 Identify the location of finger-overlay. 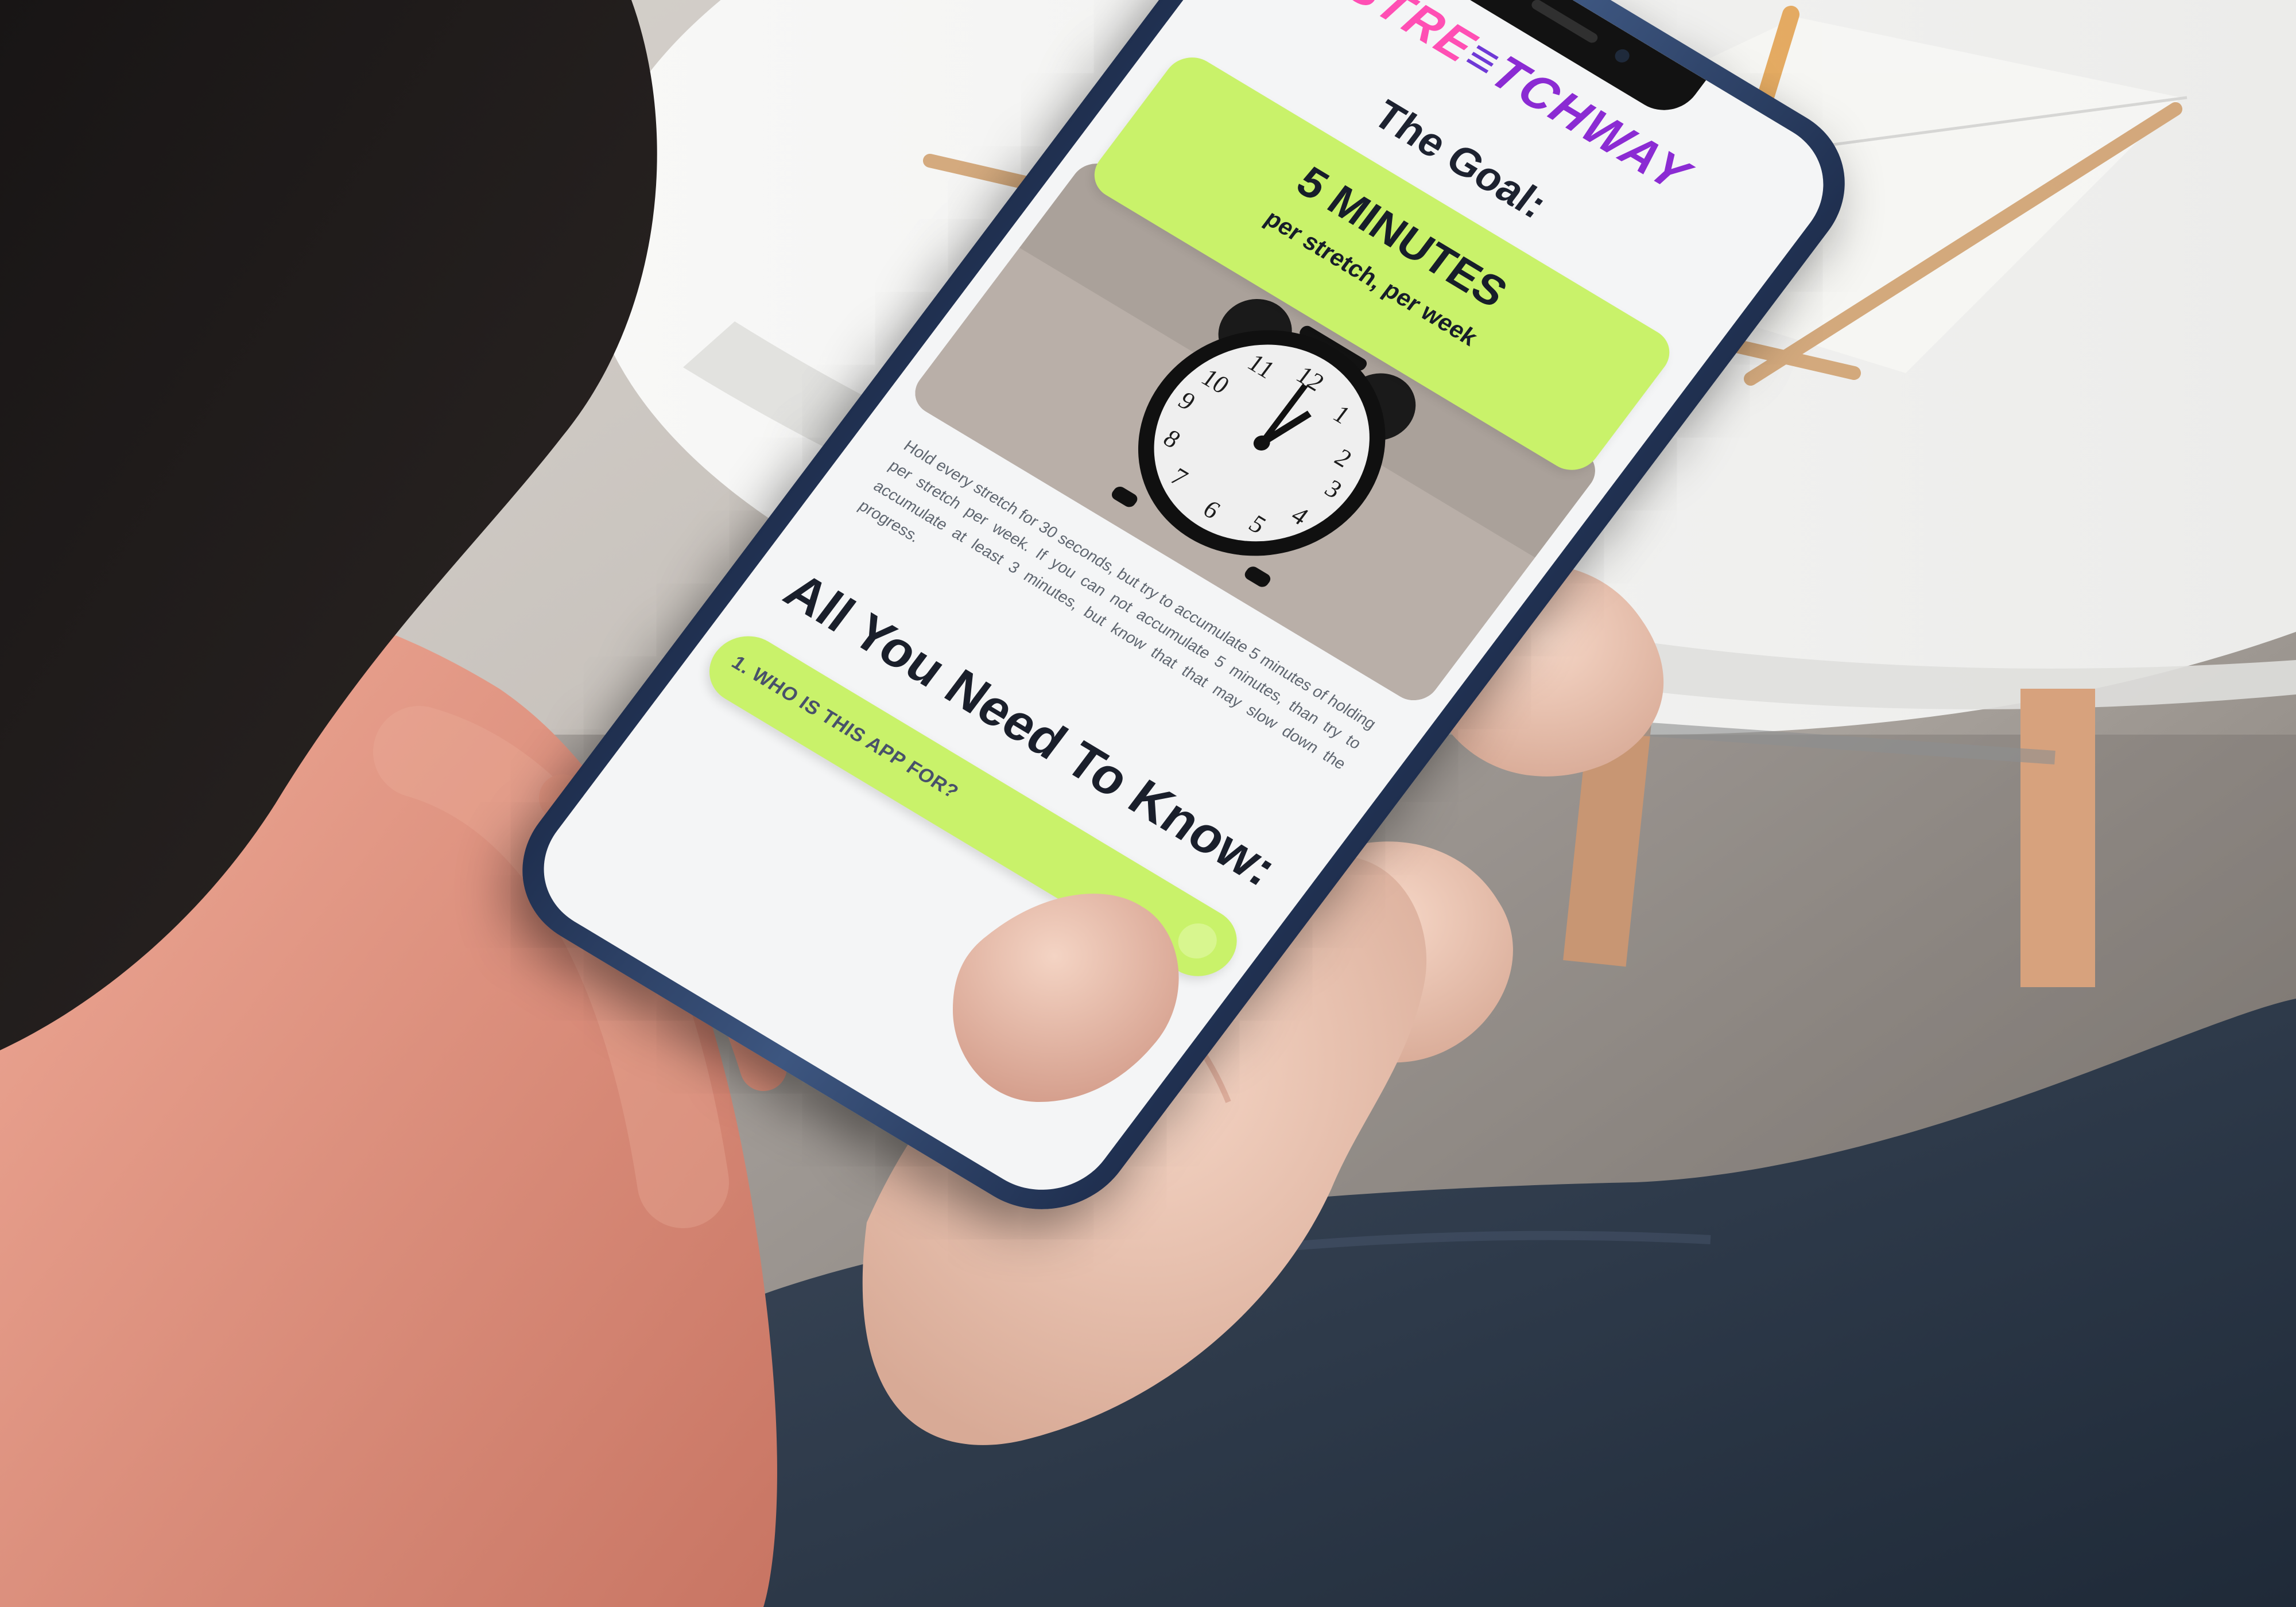
(1066, 998).